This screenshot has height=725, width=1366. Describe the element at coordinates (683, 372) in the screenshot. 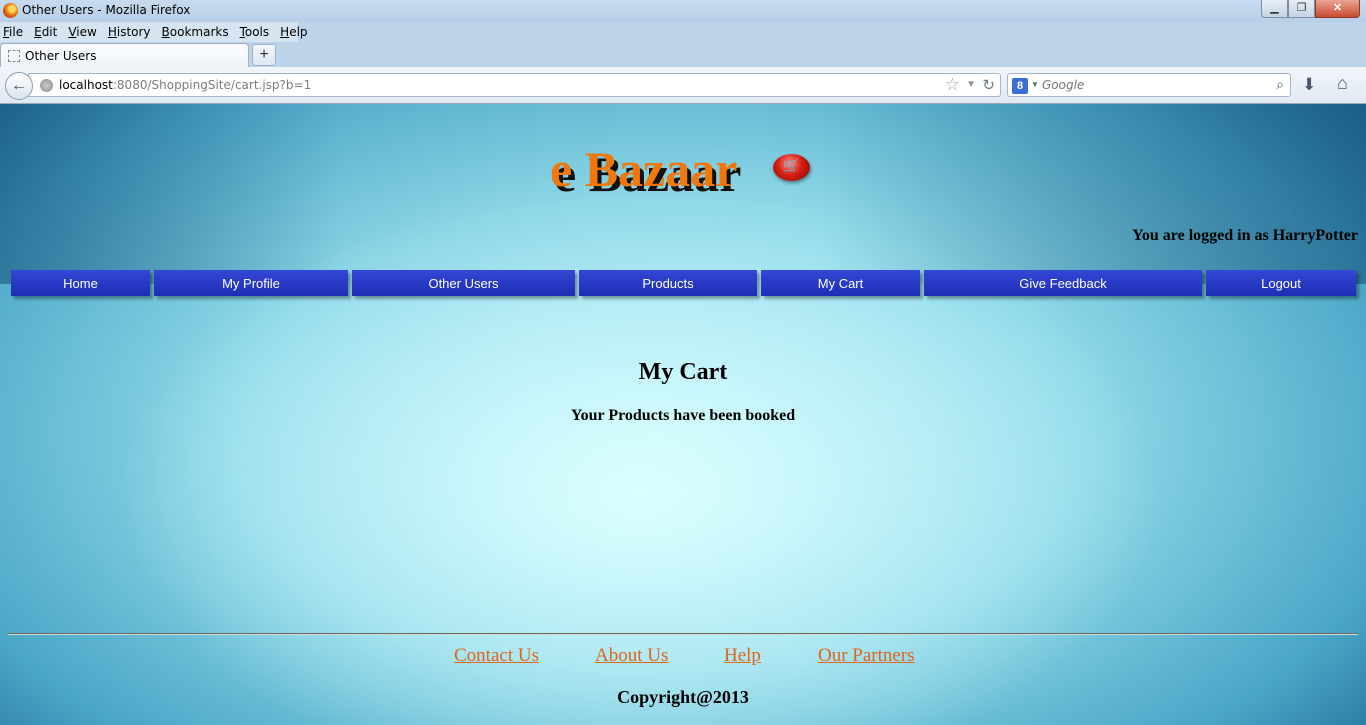

I see `page-title: My Cart` at that location.